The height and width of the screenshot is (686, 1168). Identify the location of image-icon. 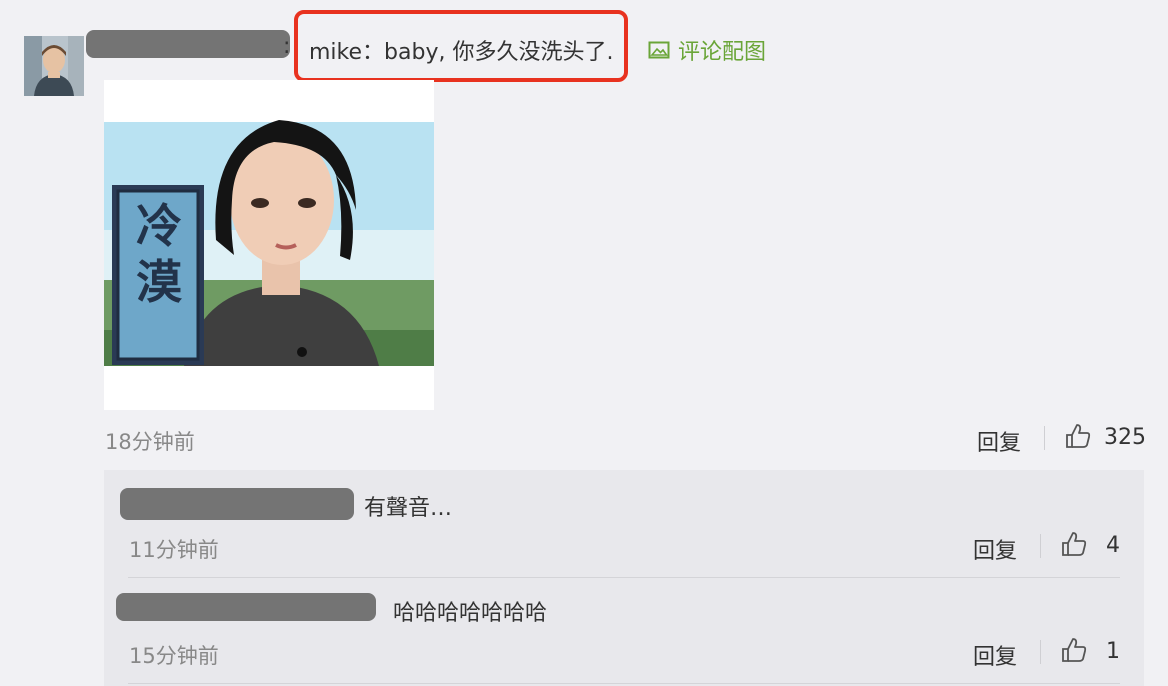
(659, 50).